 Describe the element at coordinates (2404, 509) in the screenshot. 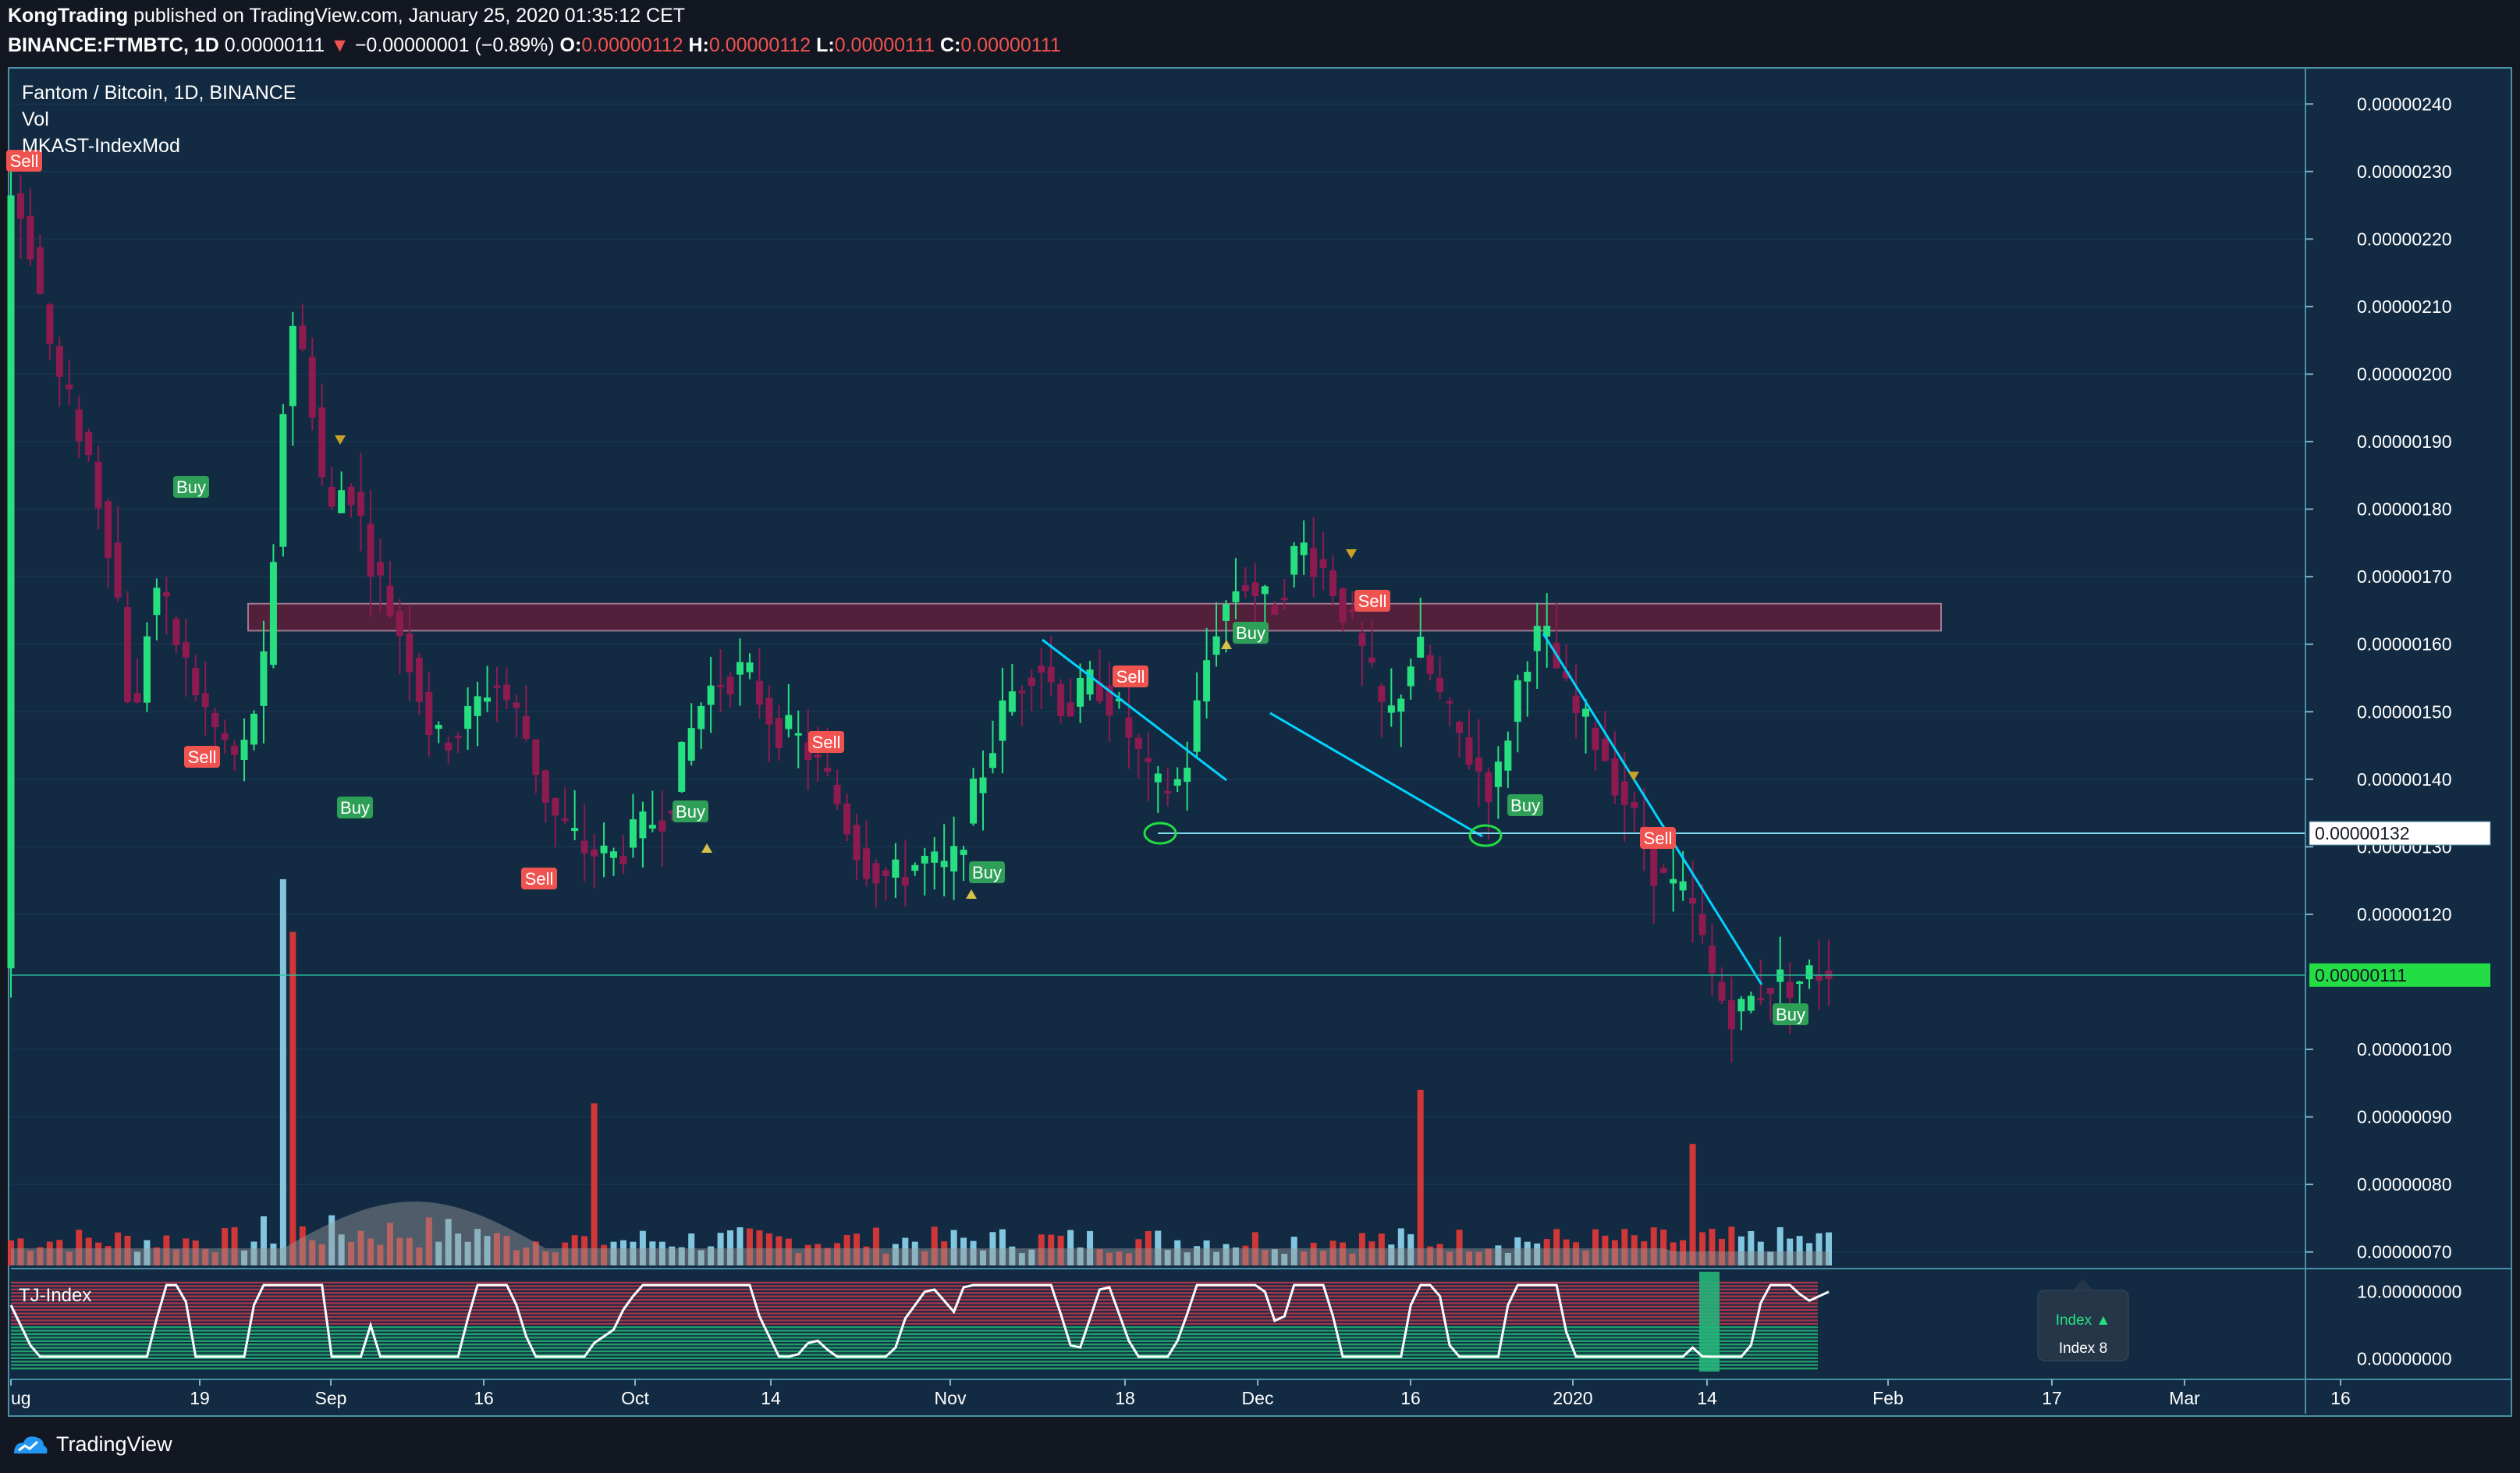

I see `price-tick-label: 0.00000180` at that location.